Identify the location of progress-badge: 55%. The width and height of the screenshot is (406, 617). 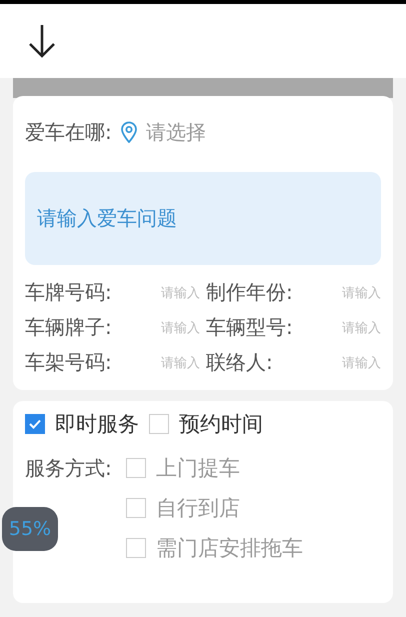
(30, 529).